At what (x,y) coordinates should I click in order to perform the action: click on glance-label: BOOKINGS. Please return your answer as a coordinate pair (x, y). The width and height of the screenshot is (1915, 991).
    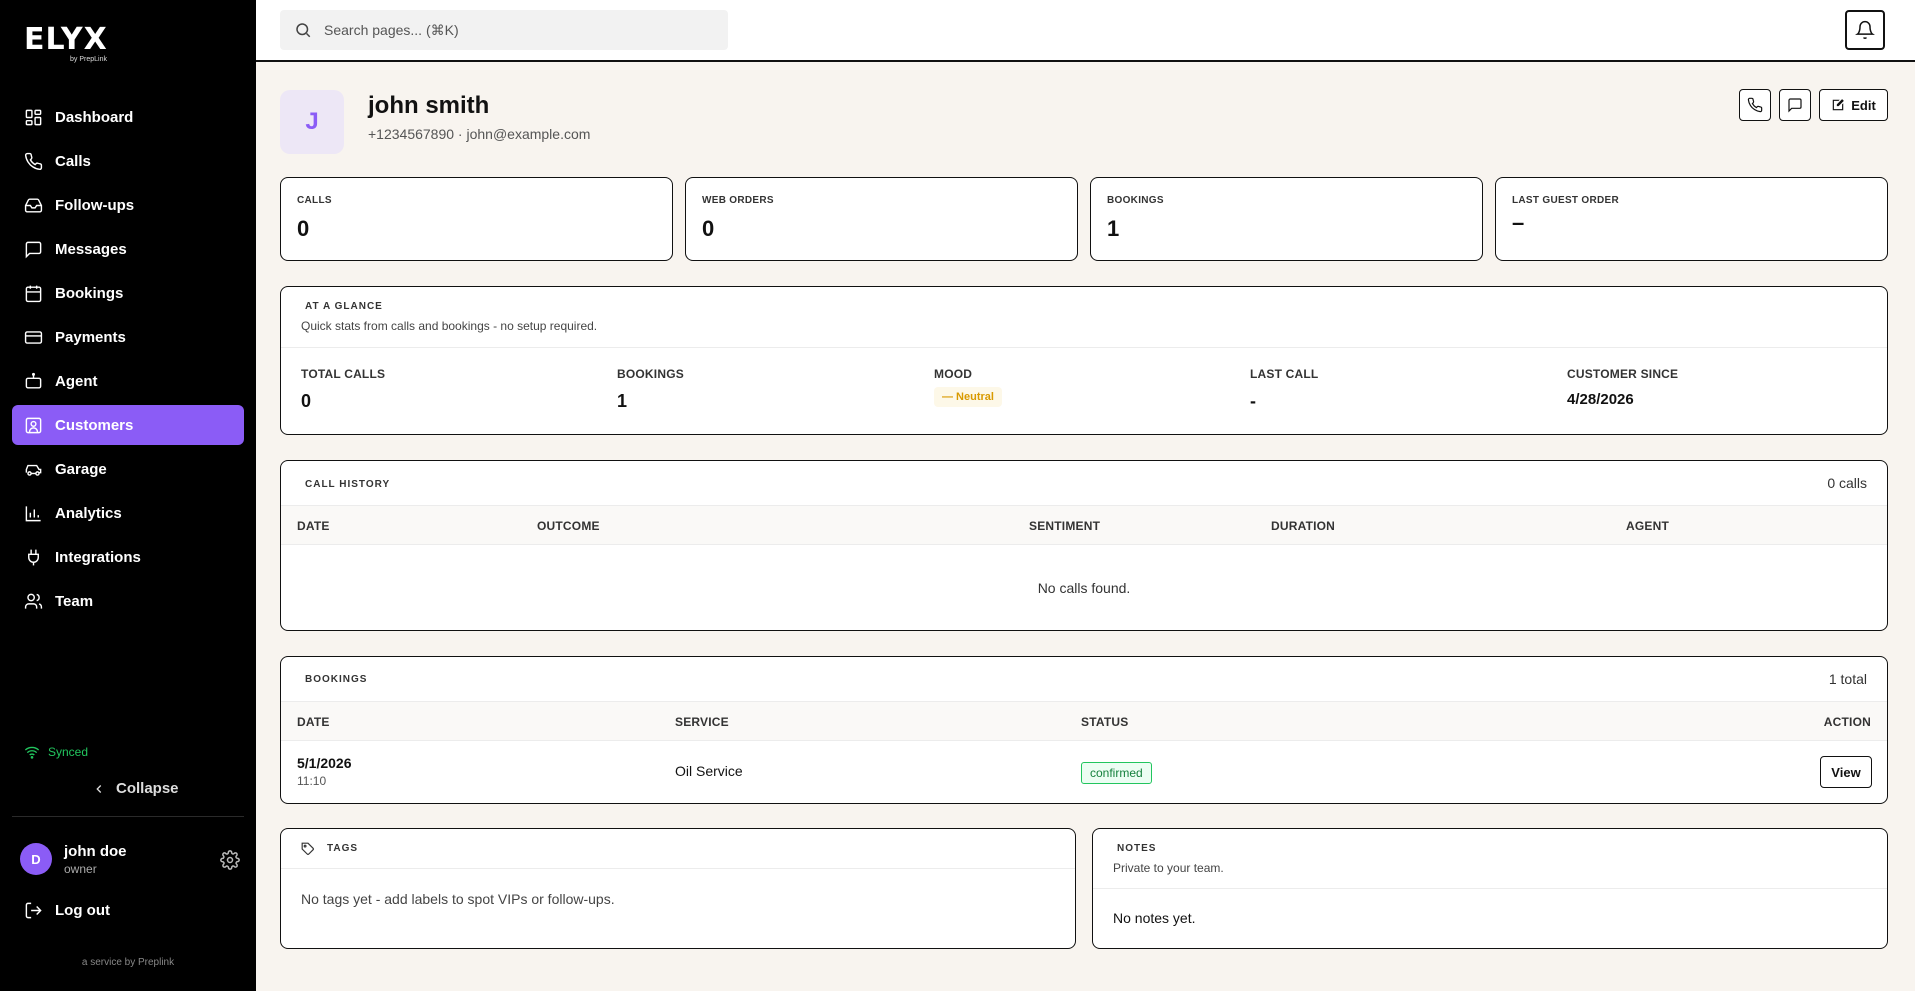
    Looking at the image, I should click on (650, 374).